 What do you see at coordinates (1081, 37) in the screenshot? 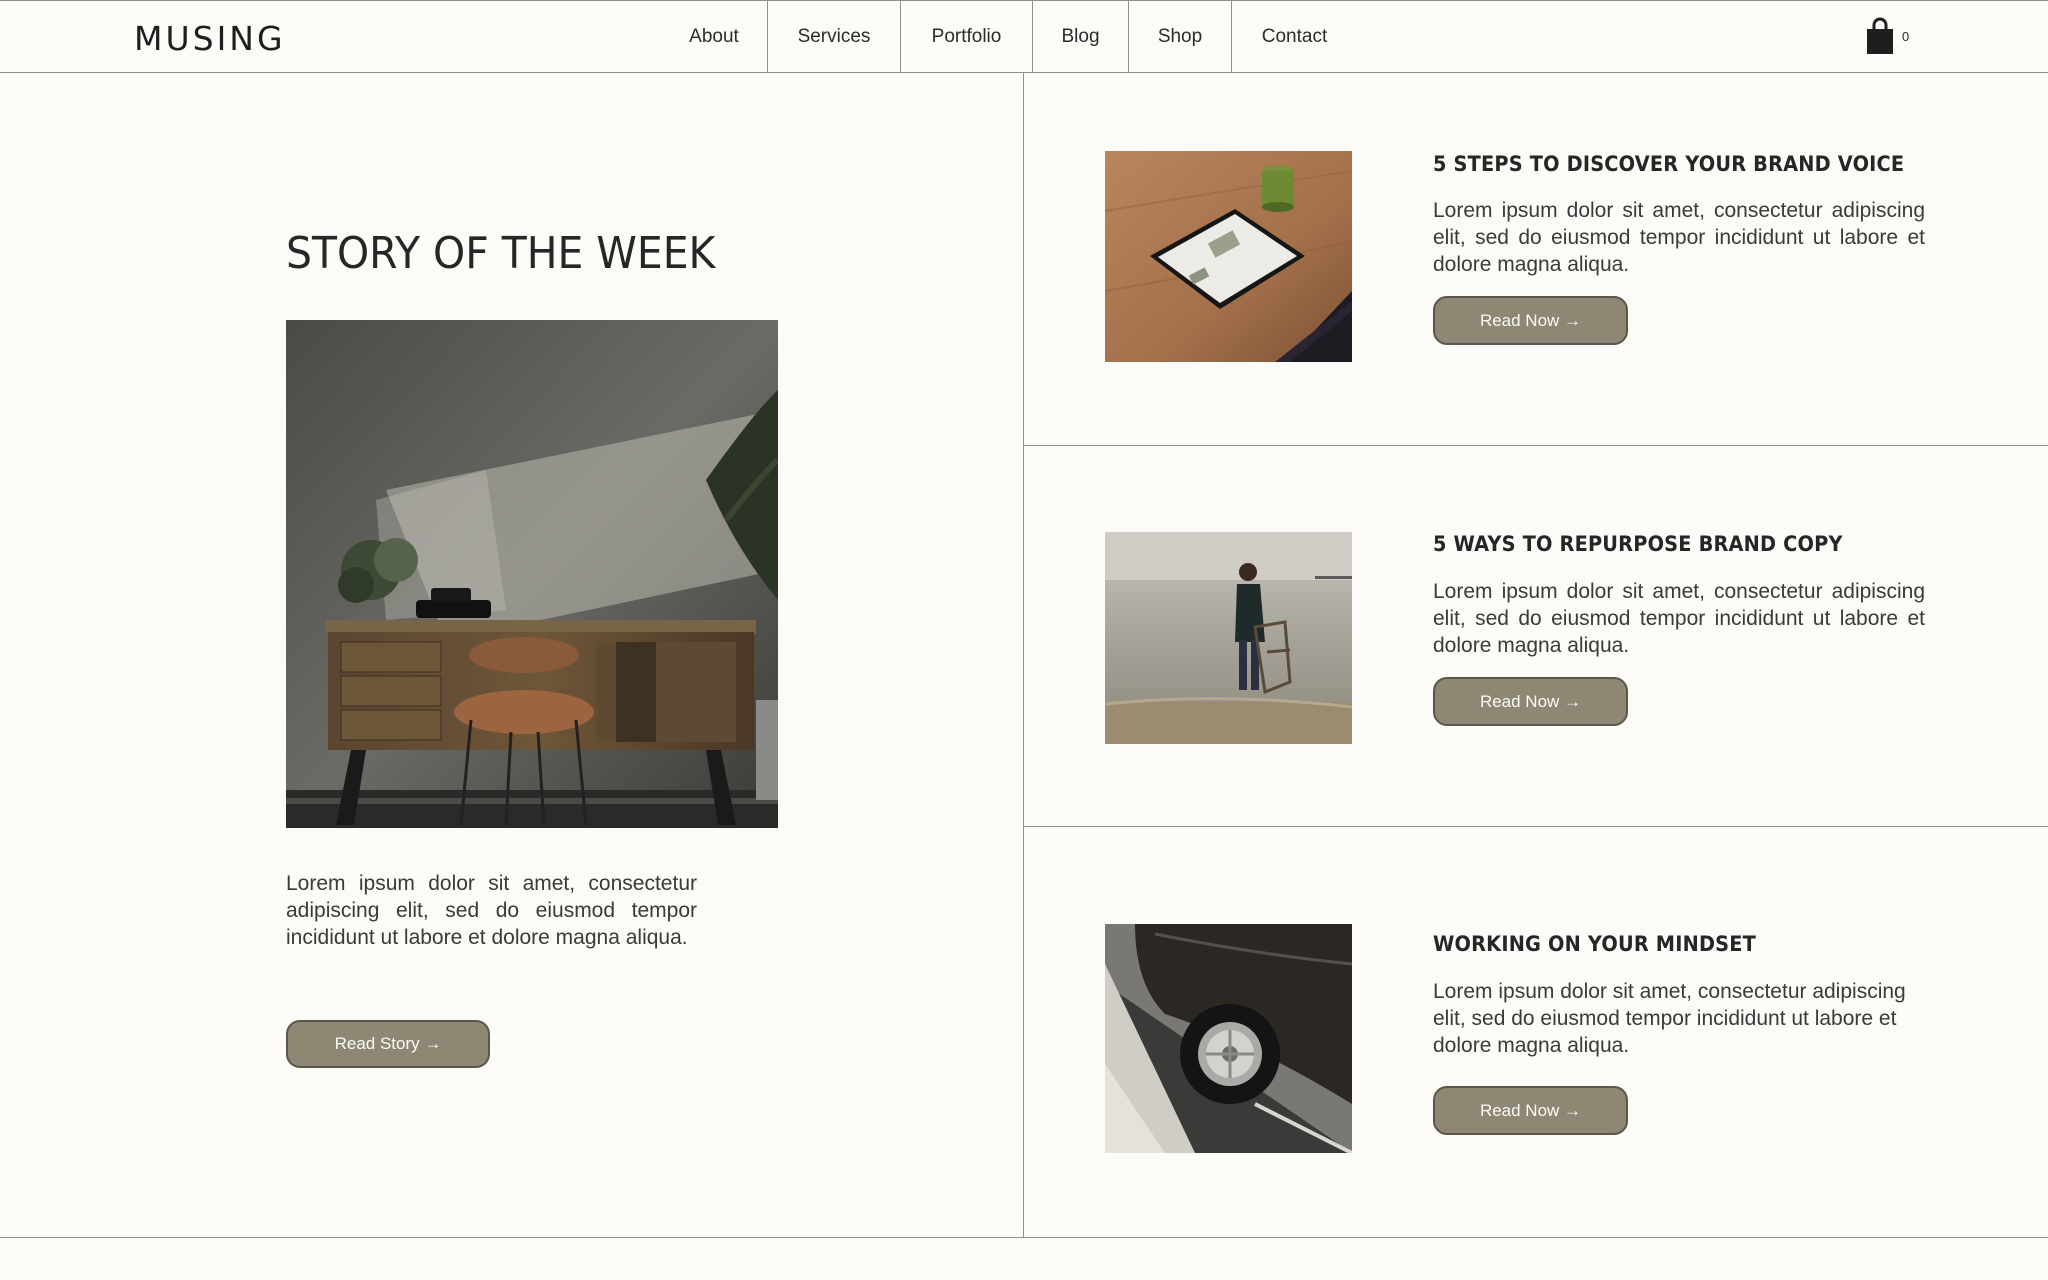
I see `nav-item-blog: Blog` at bounding box center [1081, 37].